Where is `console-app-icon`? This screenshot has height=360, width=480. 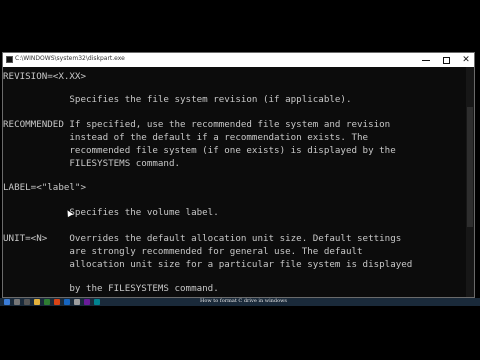
console-app-icon is located at coordinates (9, 59).